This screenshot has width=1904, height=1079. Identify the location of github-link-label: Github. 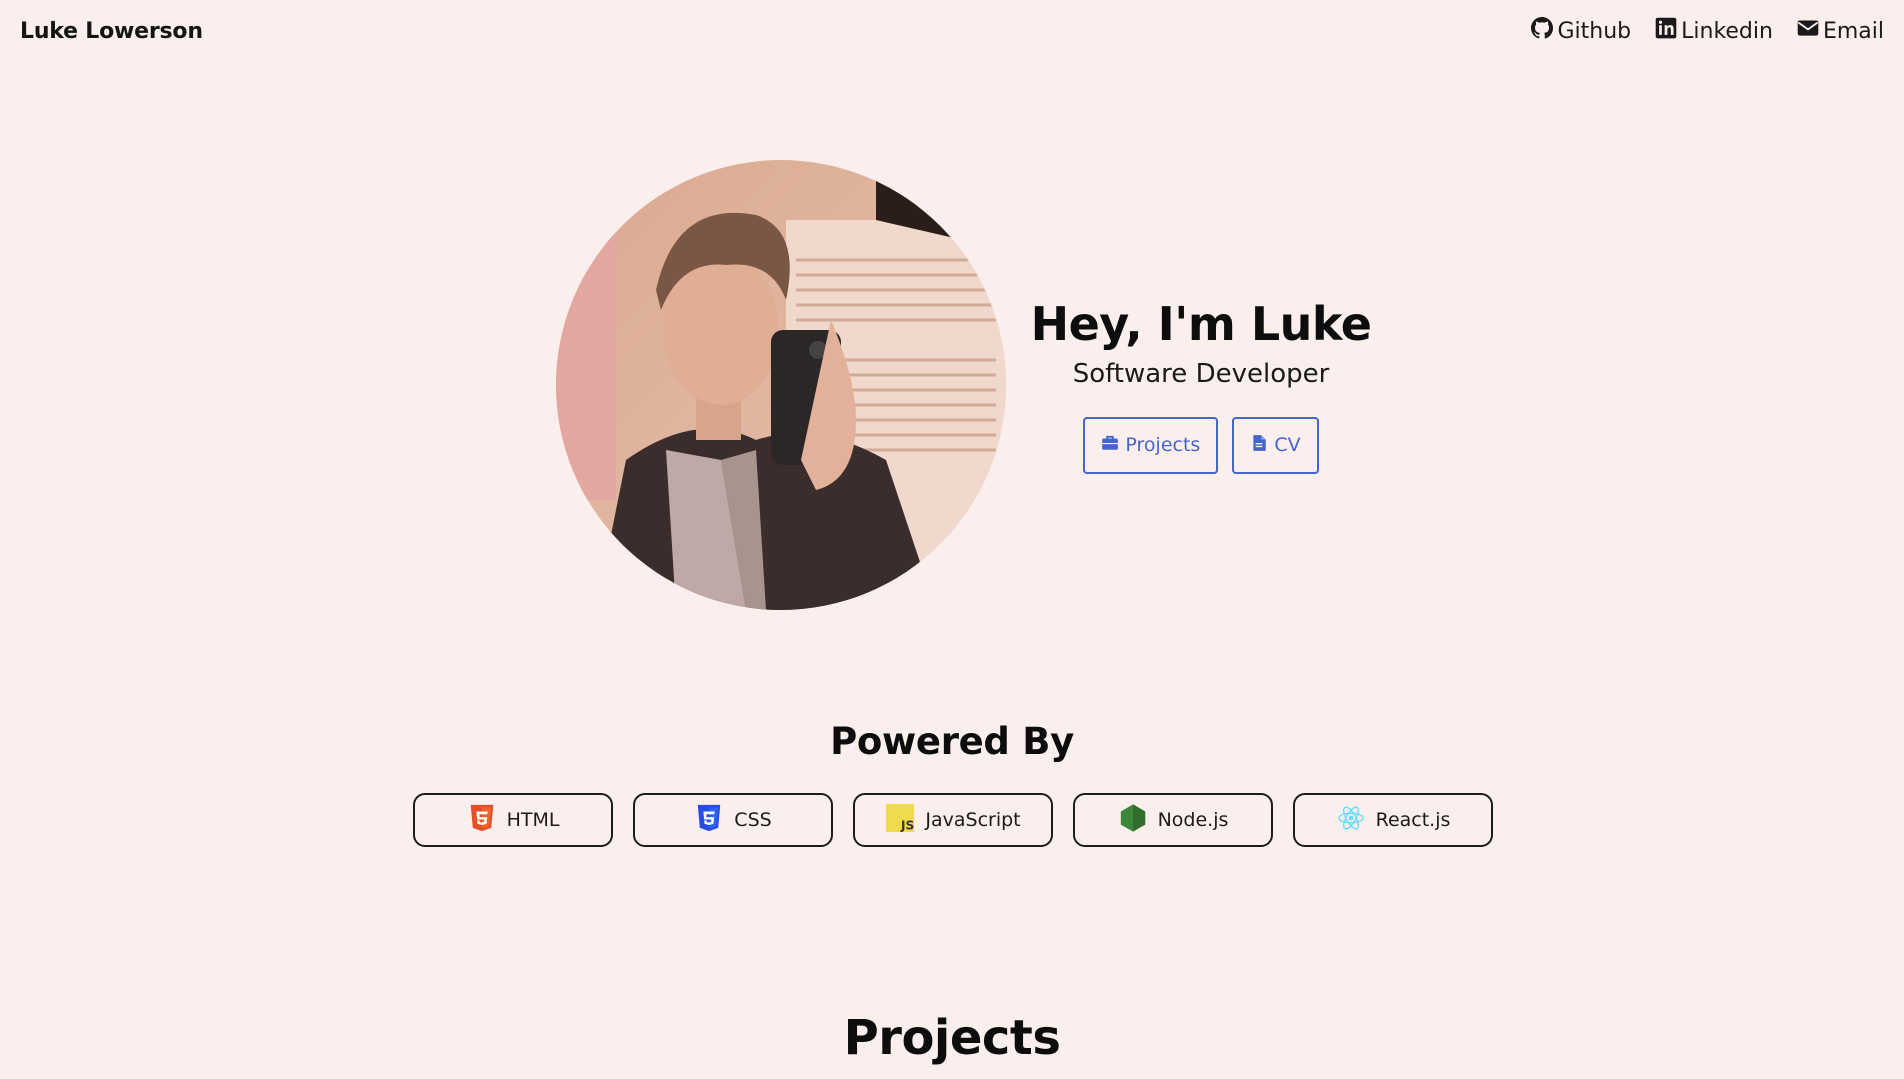
(1594, 31).